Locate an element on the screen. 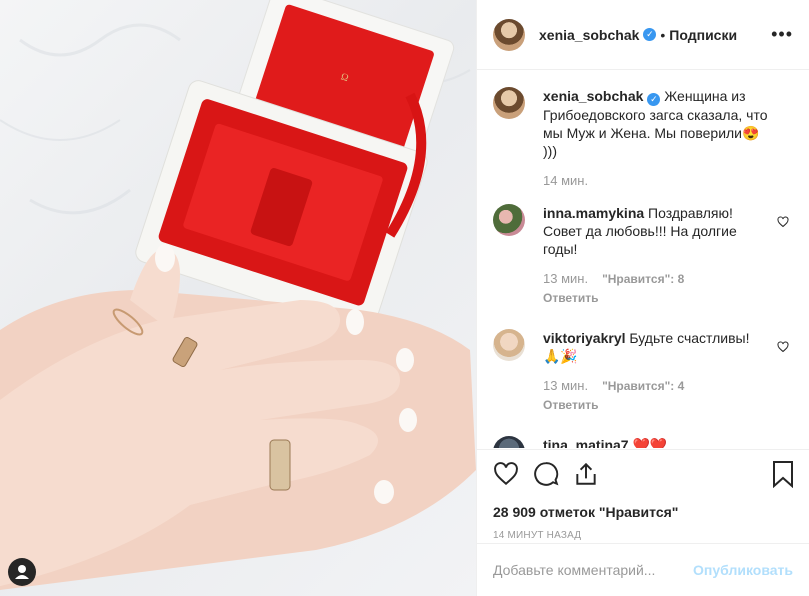 The width and height of the screenshot is (809, 596). author-avatar is located at coordinates (509, 34).